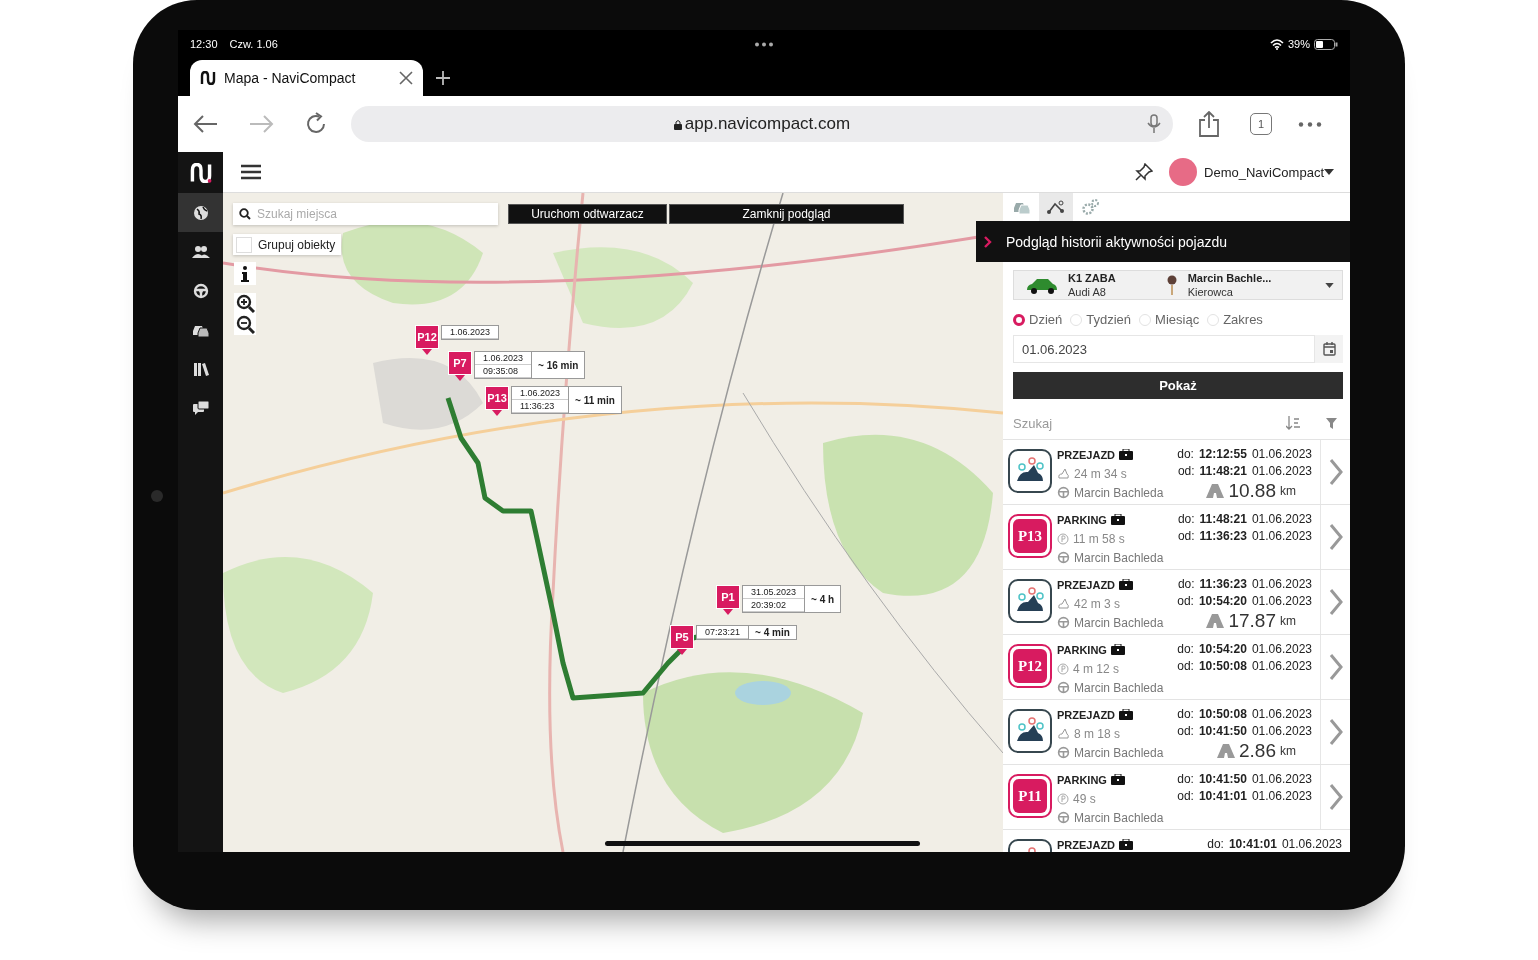  What do you see at coordinates (1169, 319) in the screenshot?
I see `period-radio: Miesiąc` at bounding box center [1169, 319].